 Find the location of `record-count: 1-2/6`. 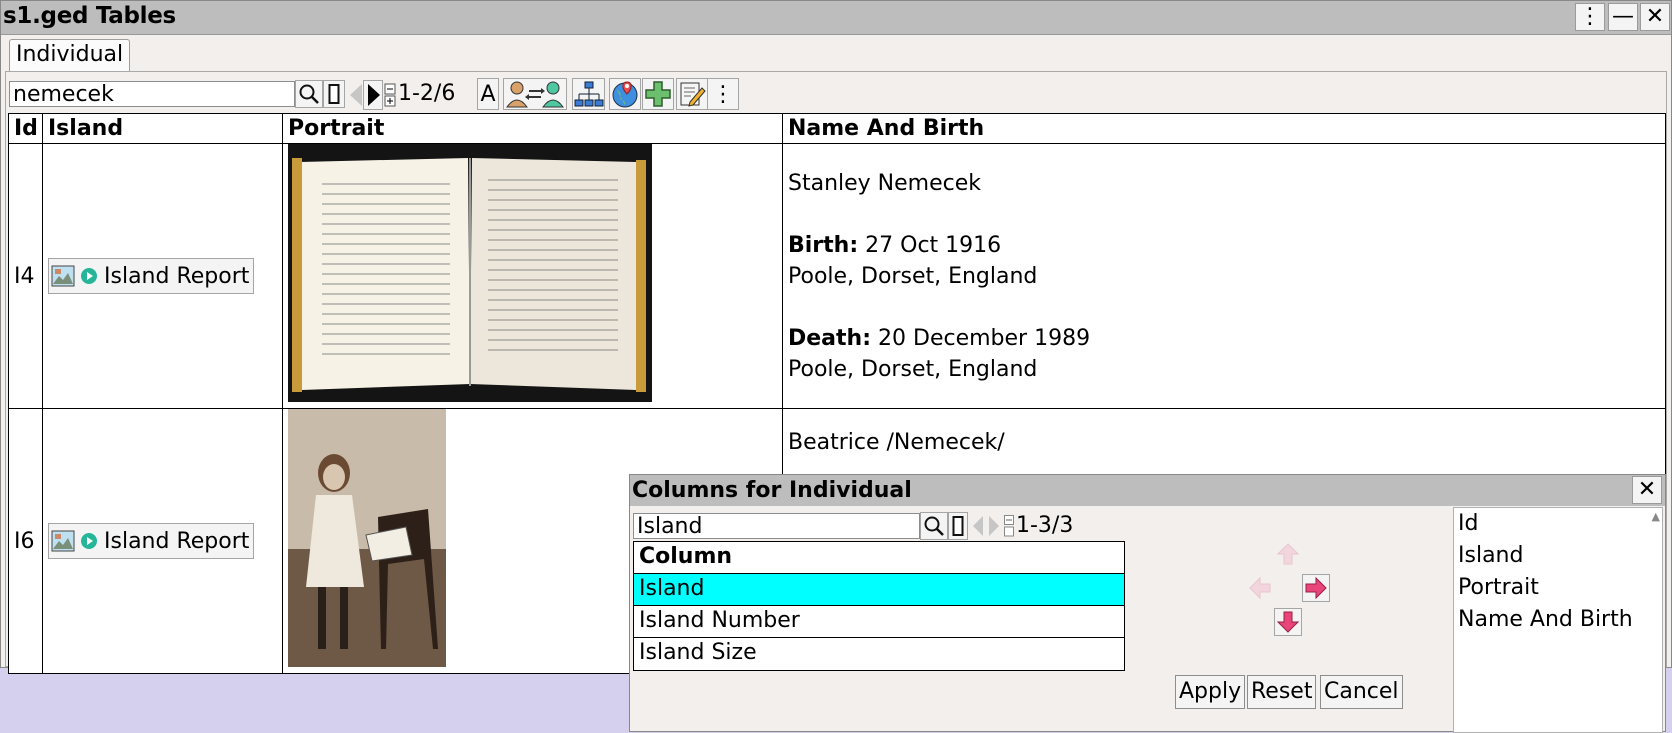

record-count: 1-2/6 is located at coordinates (427, 93).